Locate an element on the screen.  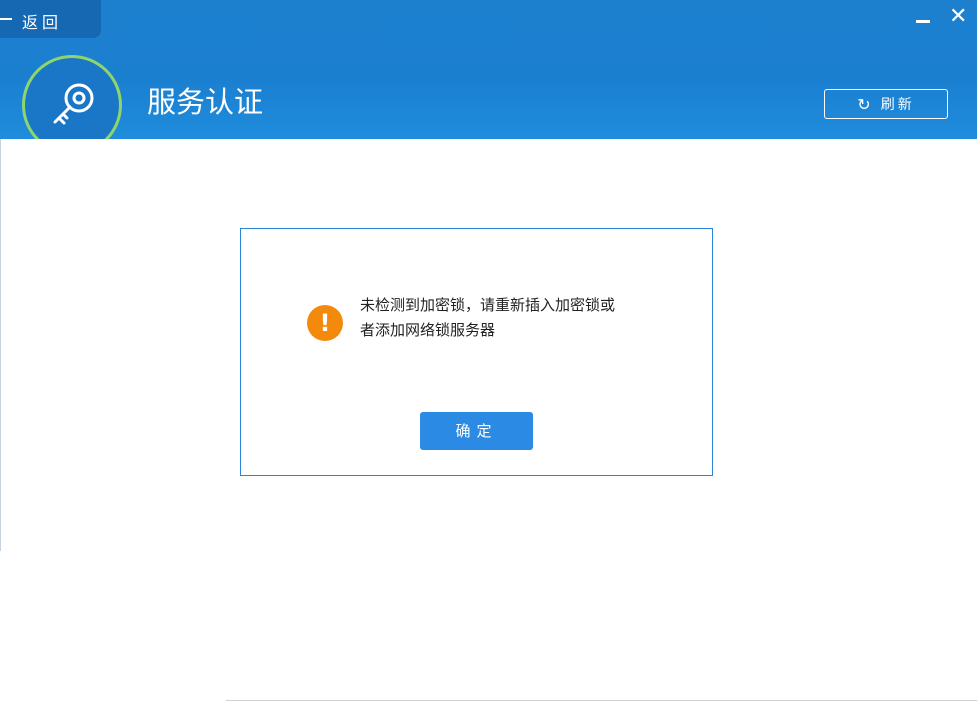
key-icon is located at coordinates (73, 104).